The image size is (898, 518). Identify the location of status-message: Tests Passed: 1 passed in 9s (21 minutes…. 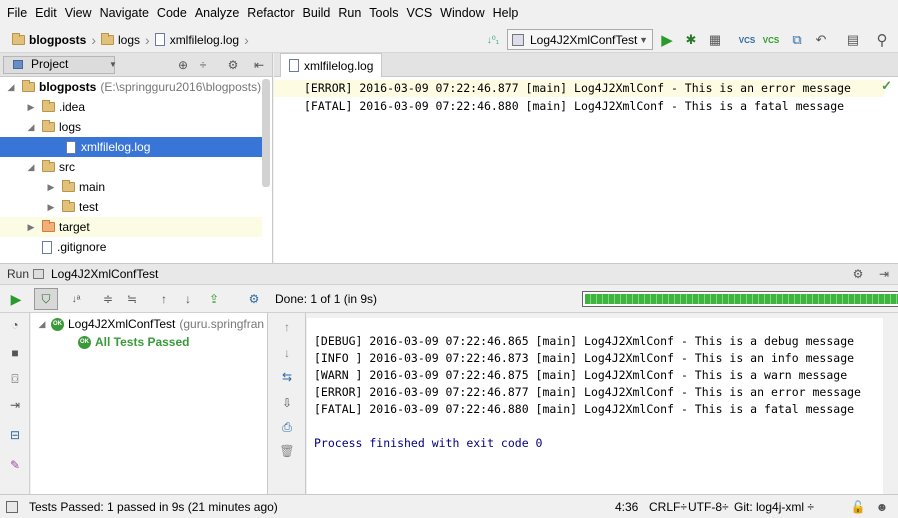
(153, 506).